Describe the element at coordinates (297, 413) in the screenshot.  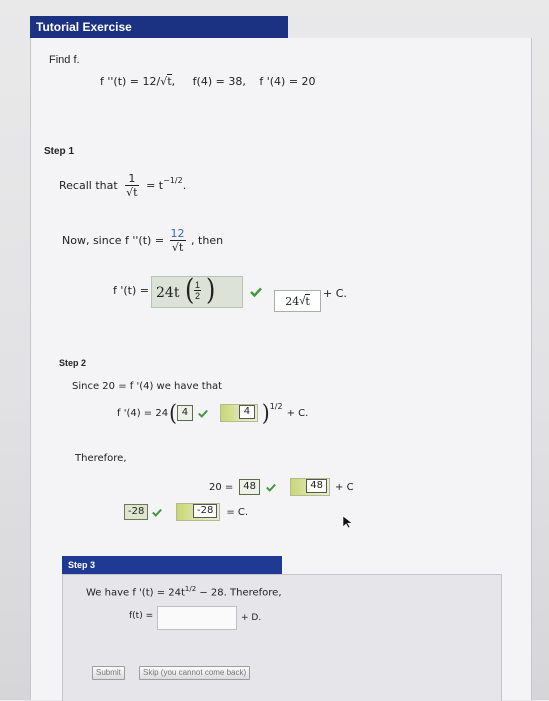
I see `plus-c-step2: + C.` at that location.